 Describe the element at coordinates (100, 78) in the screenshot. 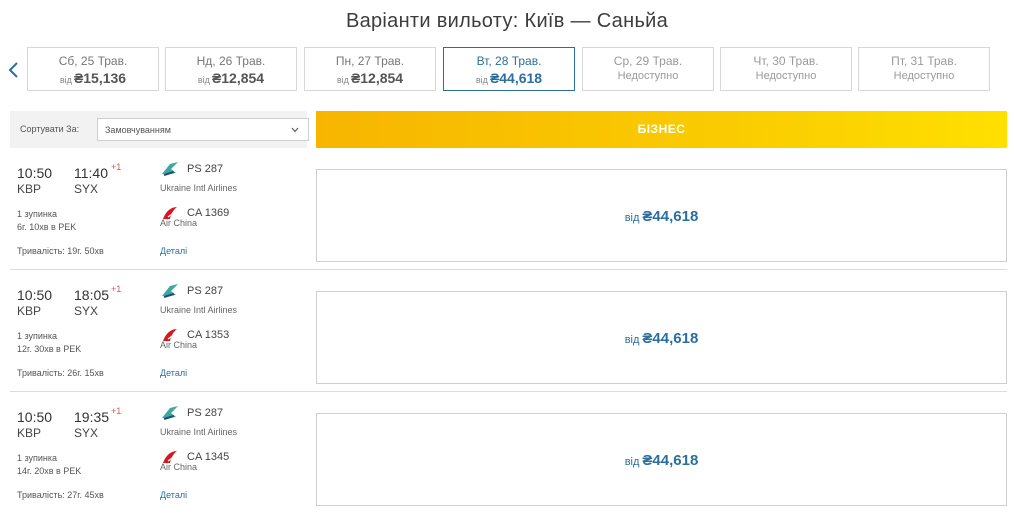

I see `date-card-price: ₴15,136` at that location.